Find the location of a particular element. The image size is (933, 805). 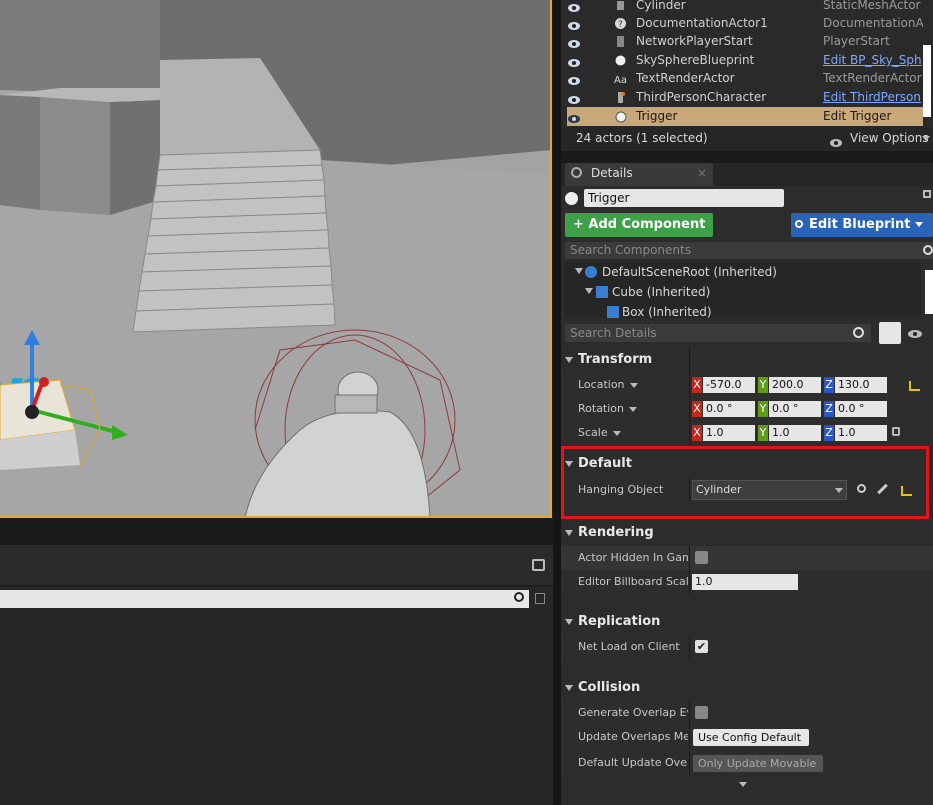

scene-root-icon is located at coordinates (591, 272).